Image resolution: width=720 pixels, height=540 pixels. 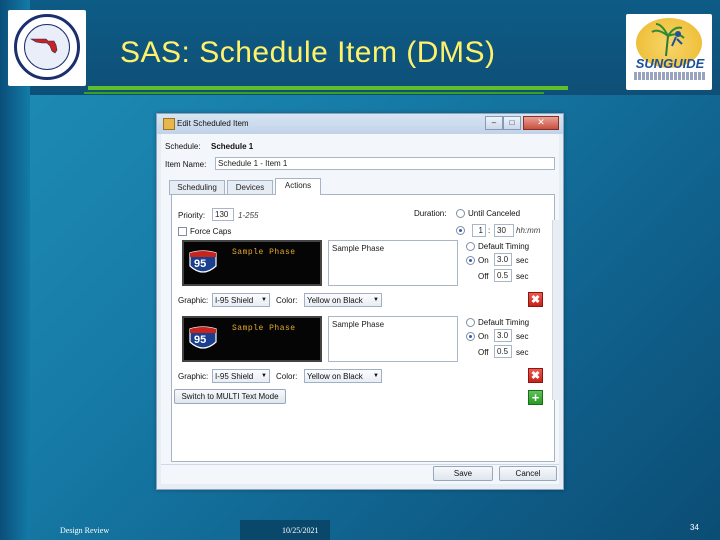 What do you see at coordinates (430, 213) in the screenshot?
I see `duration-label: Duration:` at bounding box center [430, 213].